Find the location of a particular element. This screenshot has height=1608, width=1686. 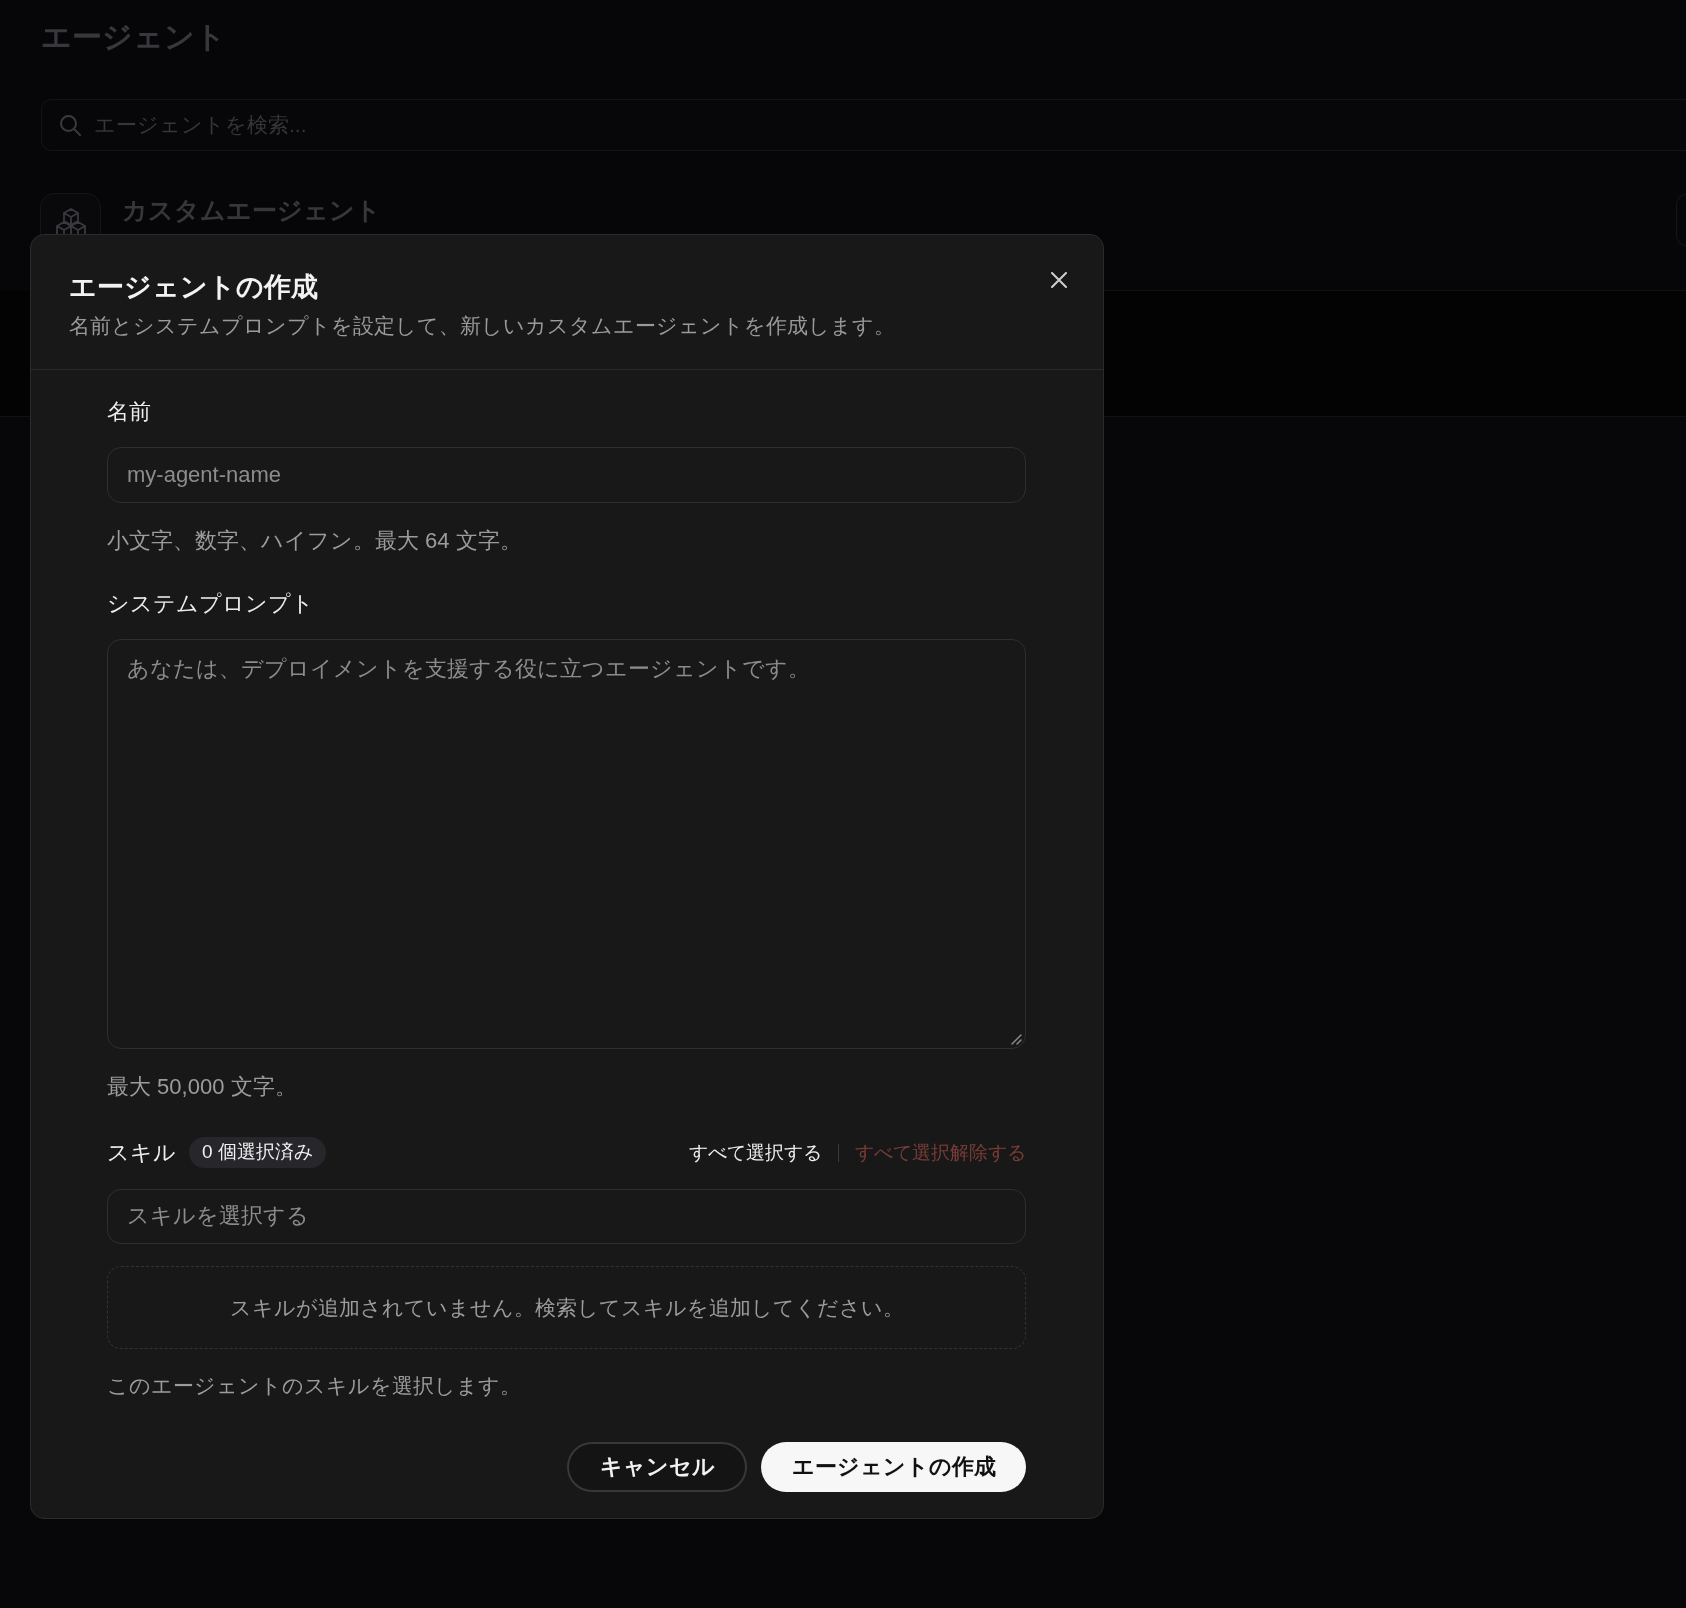

field-label: 名前 is located at coordinates (129, 412).